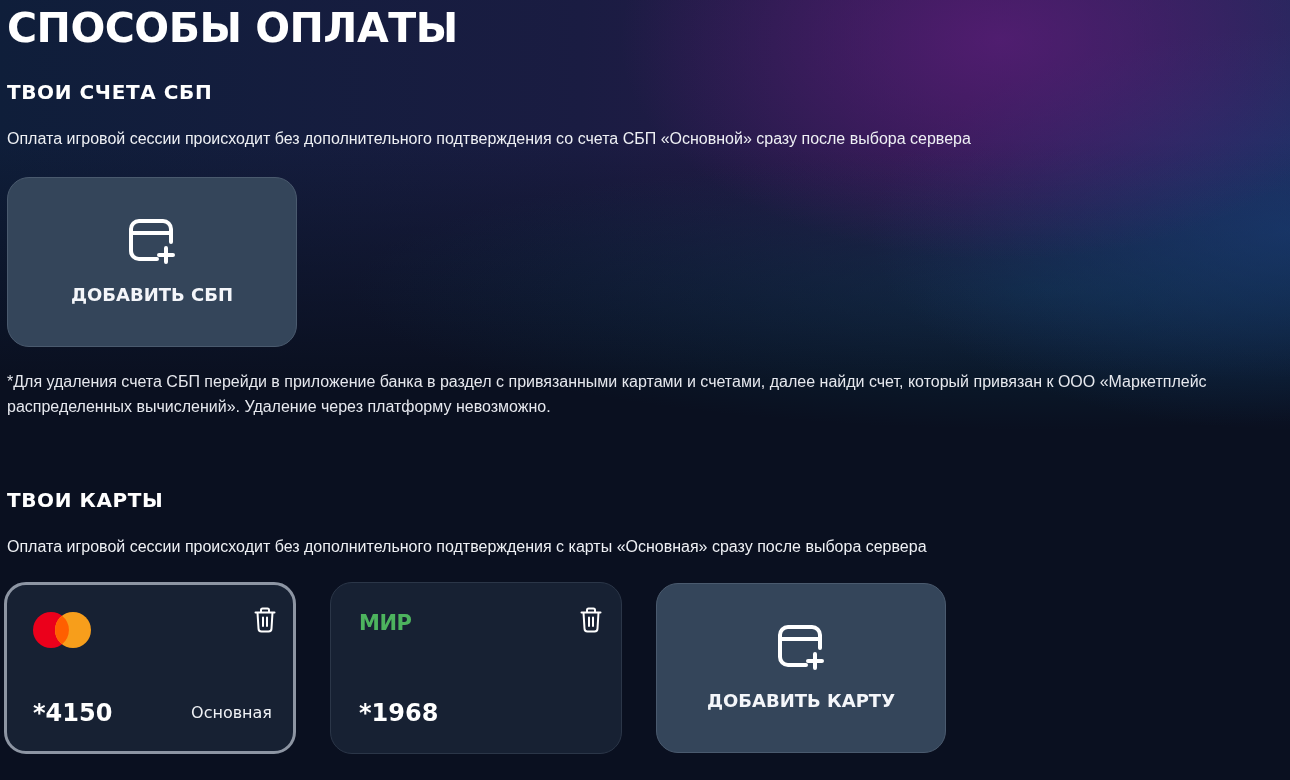 This screenshot has width=1290, height=780. What do you see at coordinates (476, 668) in the screenshot?
I see `payment-card: МИР *1968` at bounding box center [476, 668].